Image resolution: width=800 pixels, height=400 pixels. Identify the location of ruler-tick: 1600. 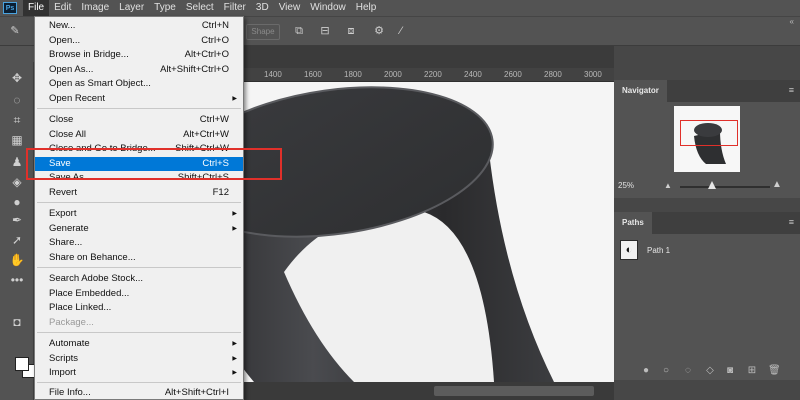
(313, 74).